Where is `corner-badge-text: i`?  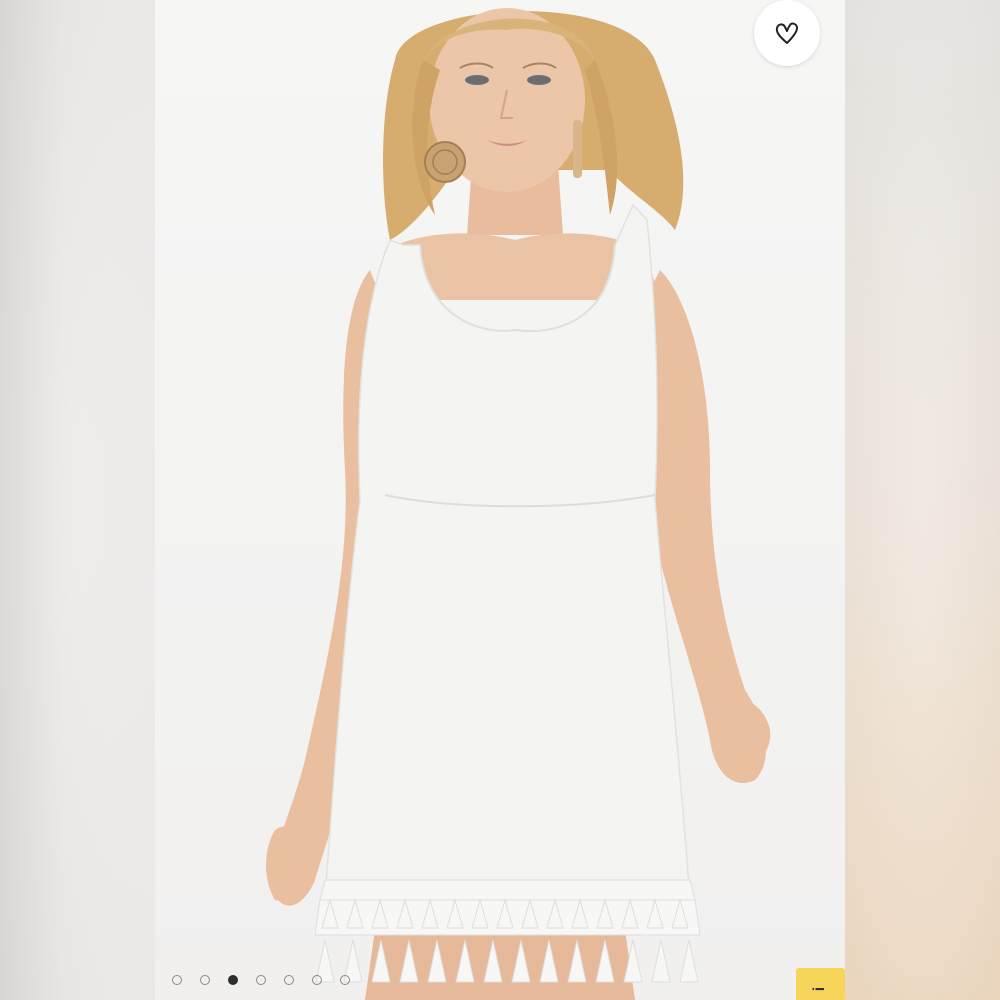 corner-badge-text: i is located at coordinates (820, 989).